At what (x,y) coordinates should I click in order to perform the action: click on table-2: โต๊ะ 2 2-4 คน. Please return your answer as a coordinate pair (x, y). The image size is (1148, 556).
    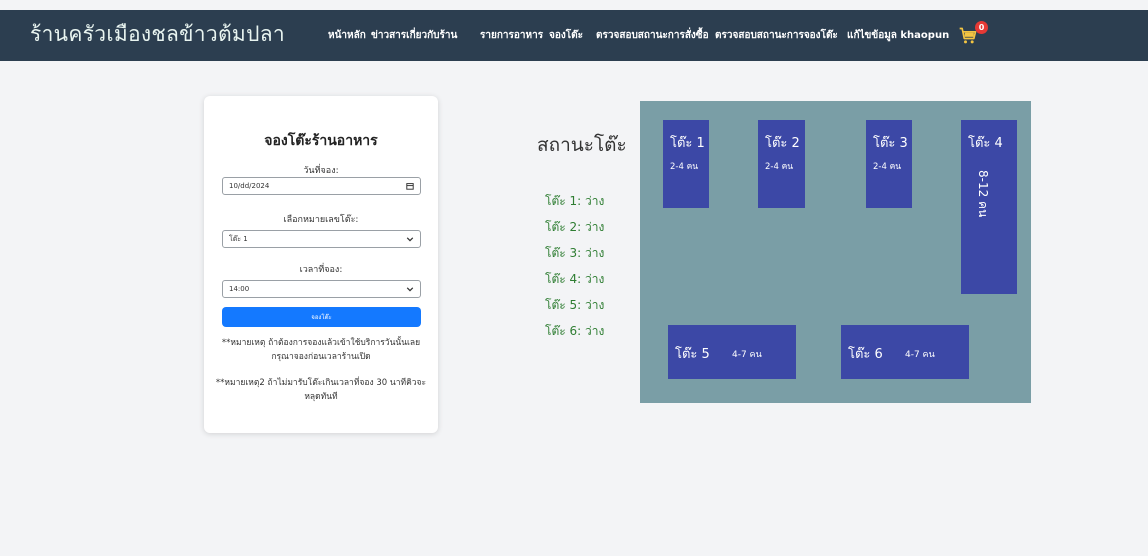
    Looking at the image, I should click on (781, 164).